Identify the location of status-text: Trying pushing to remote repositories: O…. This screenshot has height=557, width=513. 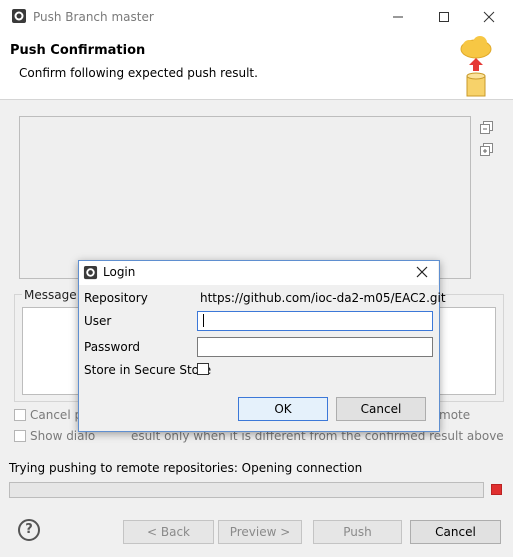
(186, 468).